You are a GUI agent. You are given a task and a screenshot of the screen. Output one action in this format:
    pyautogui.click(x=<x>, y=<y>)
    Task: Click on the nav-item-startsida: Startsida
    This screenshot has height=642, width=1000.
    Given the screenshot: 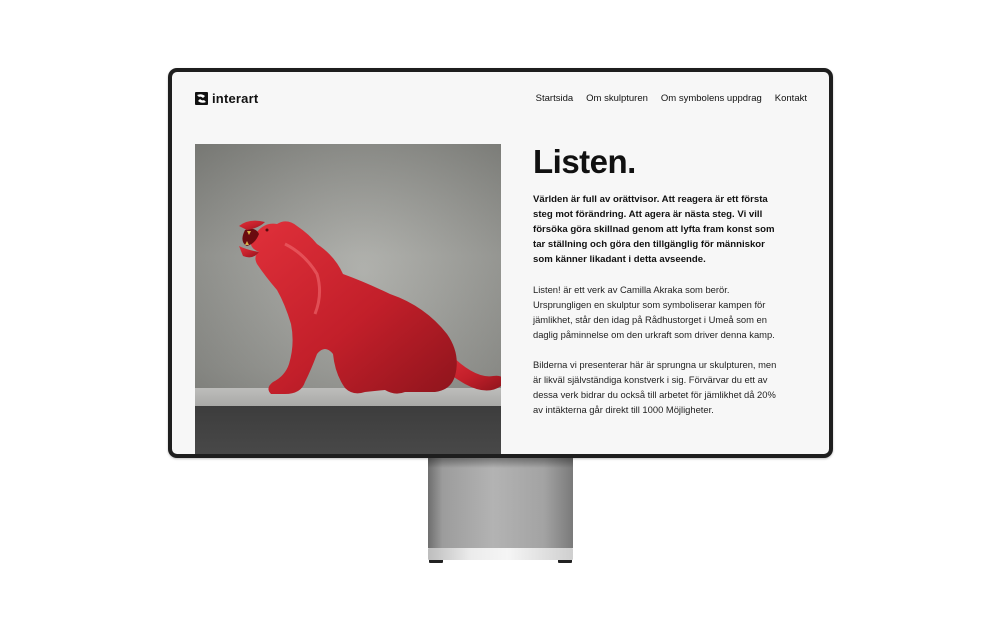 What is the action you would take?
    pyautogui.click(x=555, y=98)
    